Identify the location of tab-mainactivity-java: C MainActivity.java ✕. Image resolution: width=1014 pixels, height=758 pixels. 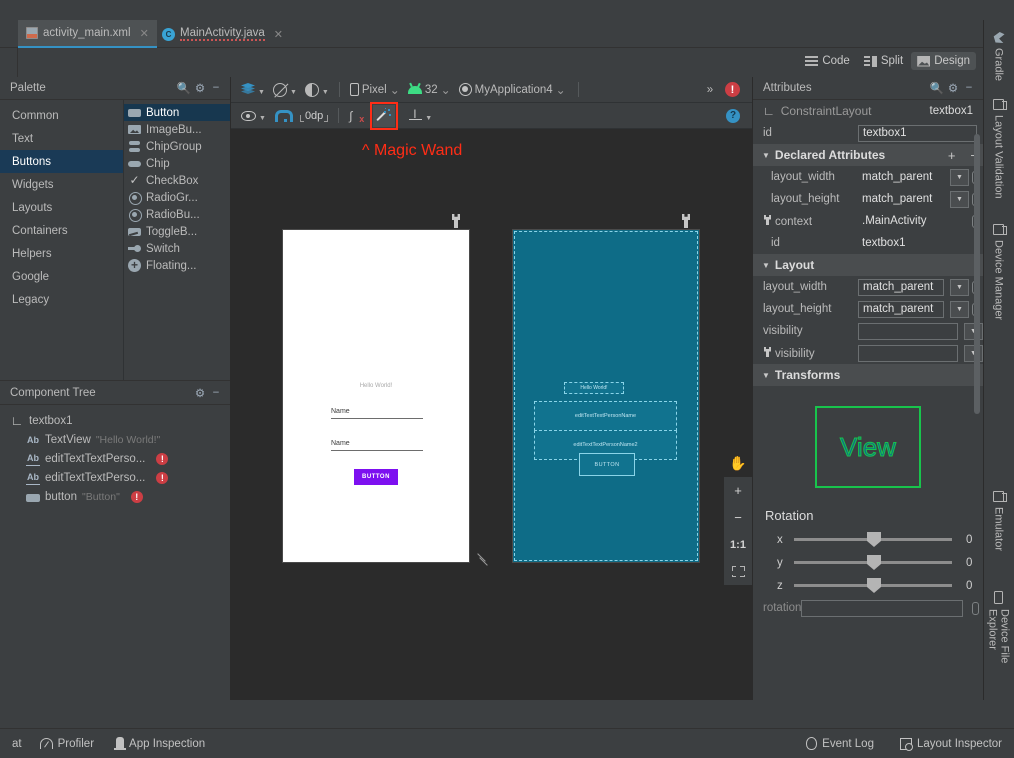
(222, 34).